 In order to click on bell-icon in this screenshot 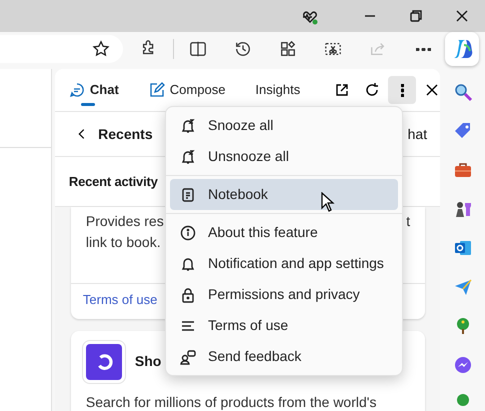, I will do `click(188, 264)`.